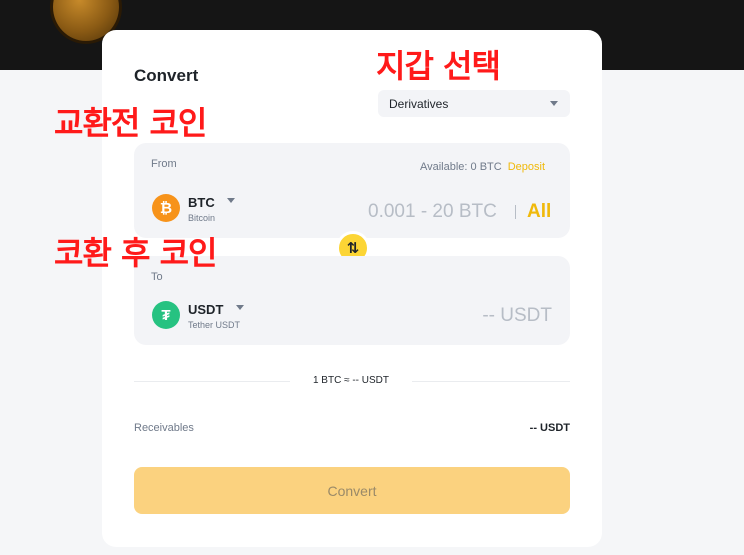 The height and width of the screenshot is (555, 744). What do you see at coordinates (202, 218) in the screenshot?
I see `from-coin-name: Bitcoin` at bounding box center [202, 218].